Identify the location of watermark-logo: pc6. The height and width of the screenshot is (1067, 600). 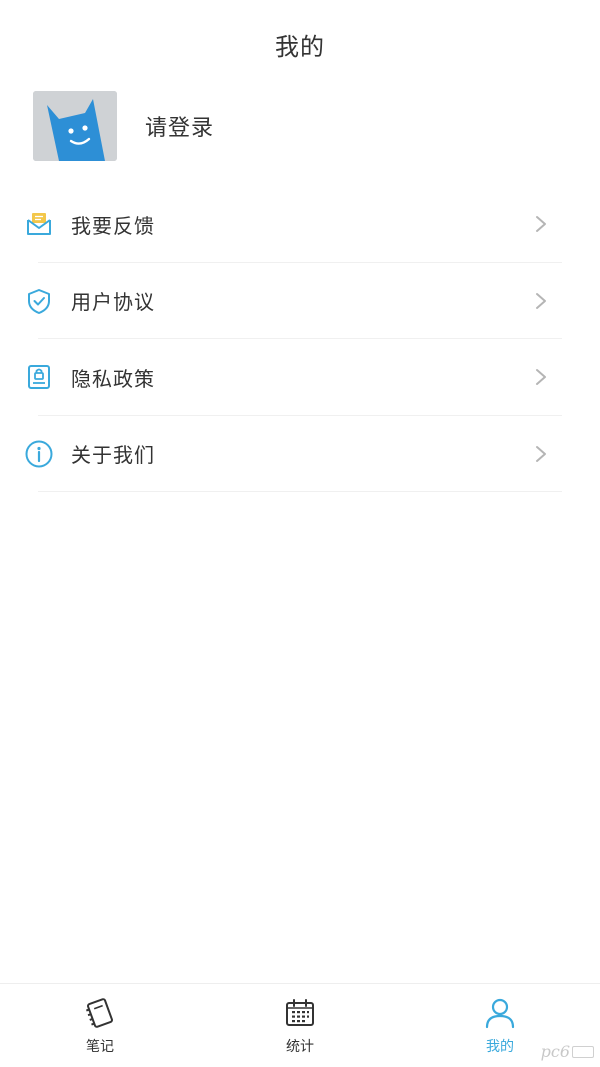
(567, 1051).